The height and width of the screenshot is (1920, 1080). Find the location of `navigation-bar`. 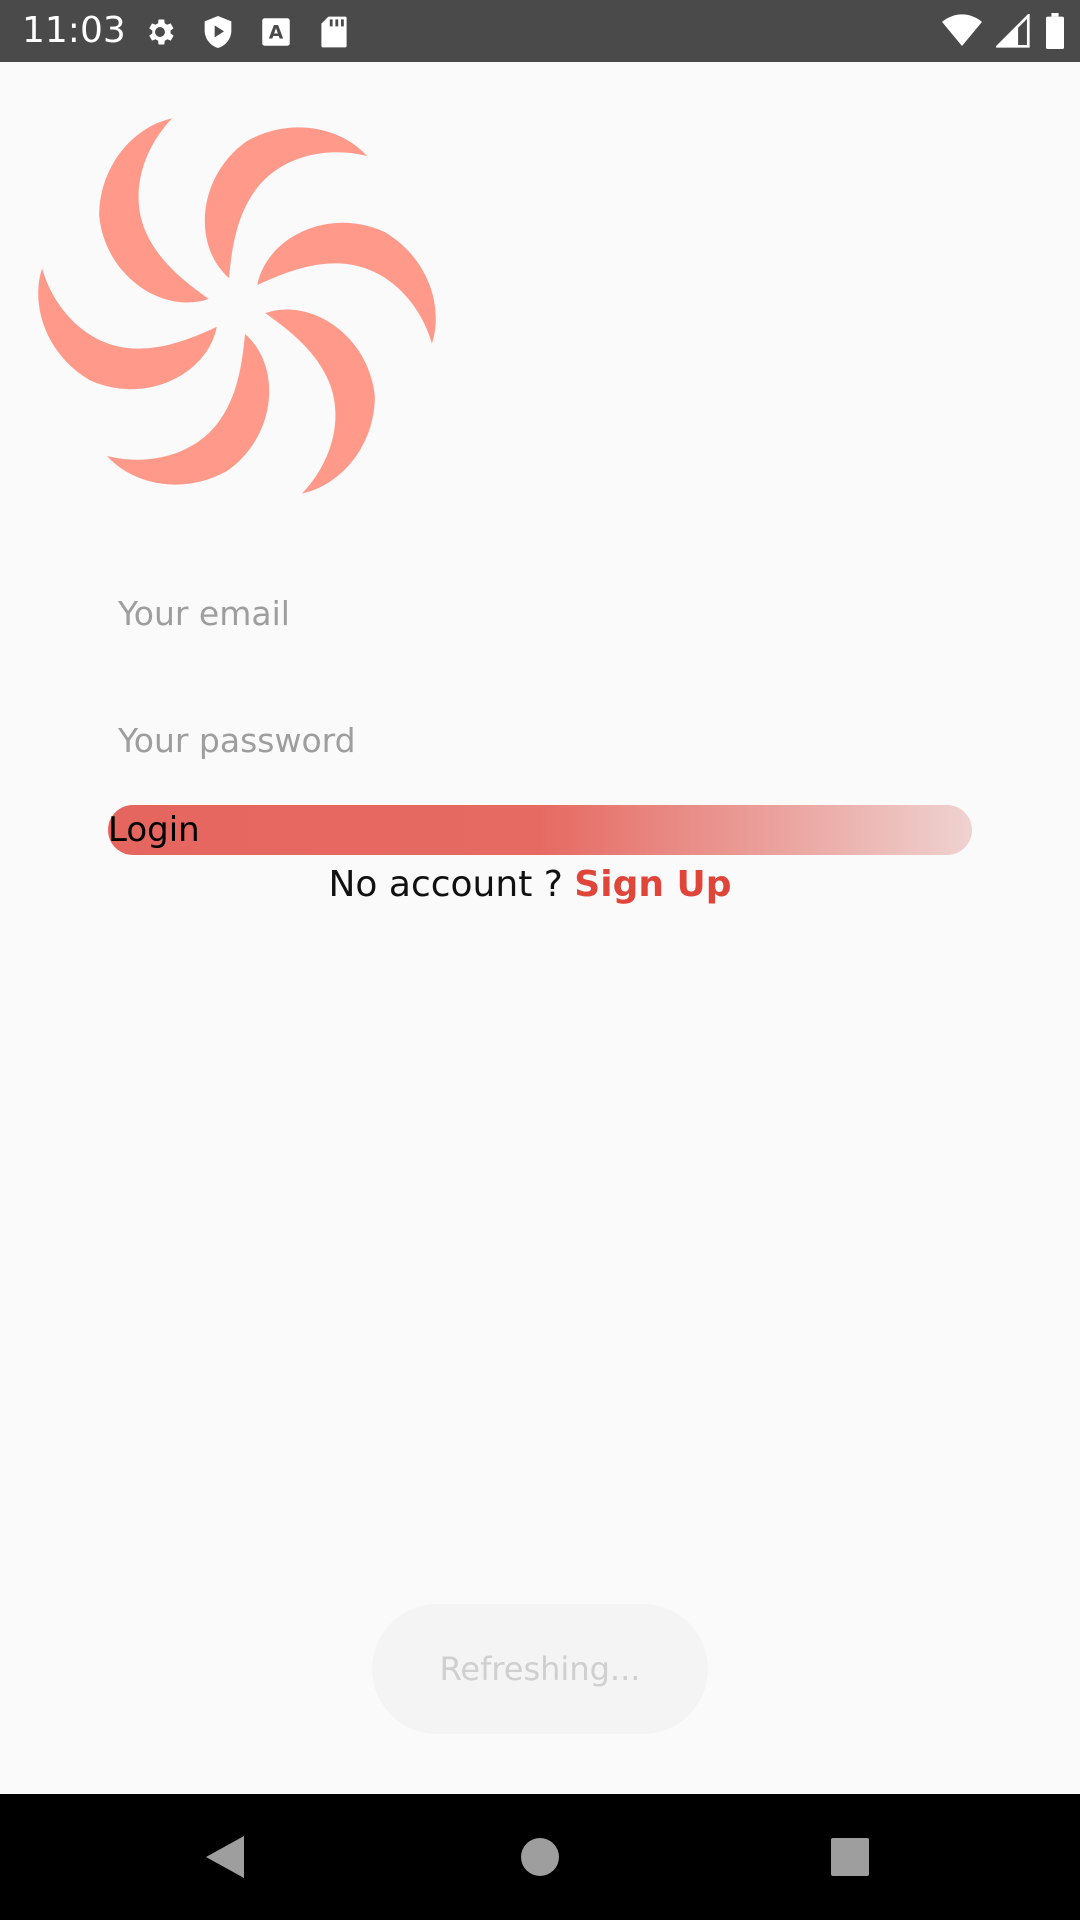

navigation-bar is located at coordinates (540, 1857).